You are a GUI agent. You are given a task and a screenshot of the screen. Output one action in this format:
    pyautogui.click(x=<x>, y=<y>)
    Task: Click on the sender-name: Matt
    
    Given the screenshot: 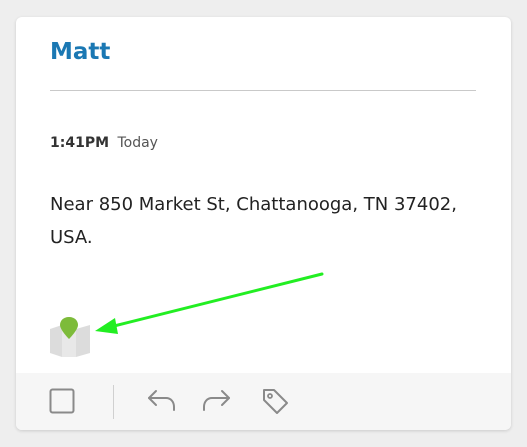 What is the action you would take?
    pyautogui.click(x=80, y=52)
    